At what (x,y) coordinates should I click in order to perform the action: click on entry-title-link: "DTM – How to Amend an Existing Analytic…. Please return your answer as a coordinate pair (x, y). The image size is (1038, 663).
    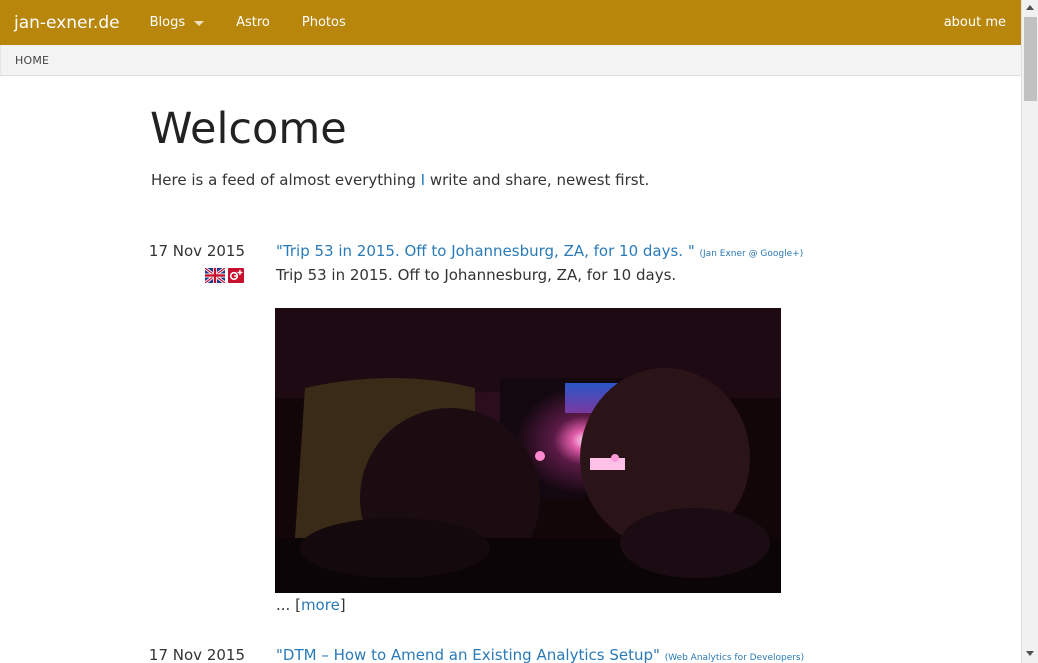
    Looking at the image, I should click on (540, 654).